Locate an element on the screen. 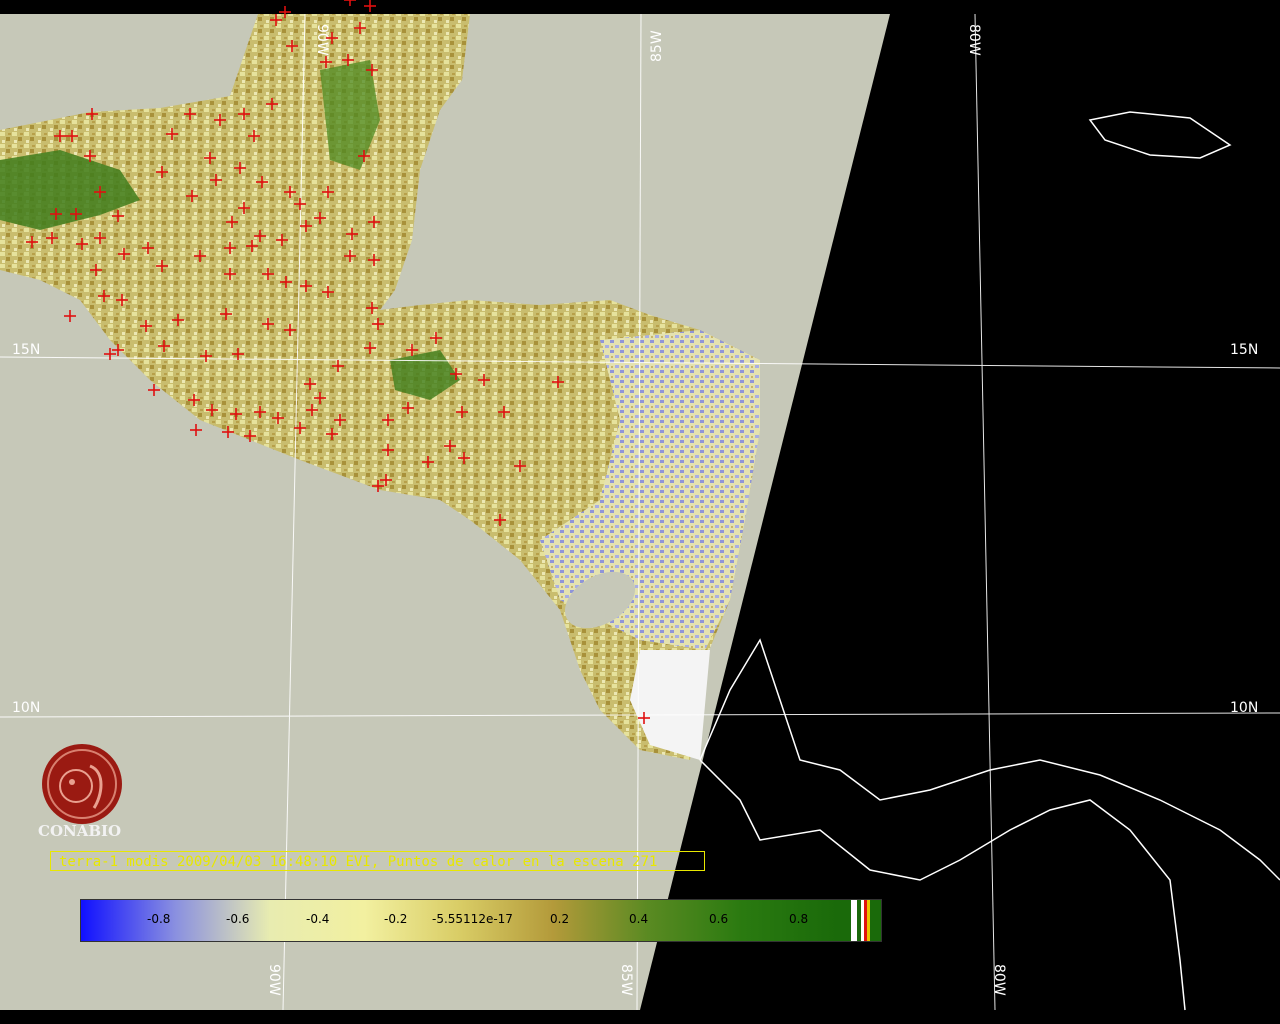 The image size is (1280, 1024). label-85w-top: 85W is located at coordinates (657, 46).